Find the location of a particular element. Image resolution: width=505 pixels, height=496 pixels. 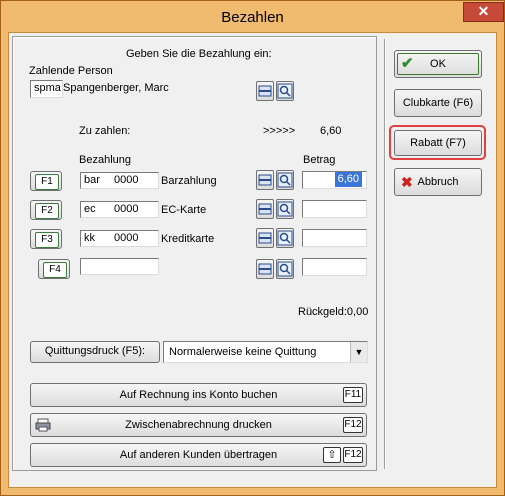

separator is located at coordinates (385, 254).